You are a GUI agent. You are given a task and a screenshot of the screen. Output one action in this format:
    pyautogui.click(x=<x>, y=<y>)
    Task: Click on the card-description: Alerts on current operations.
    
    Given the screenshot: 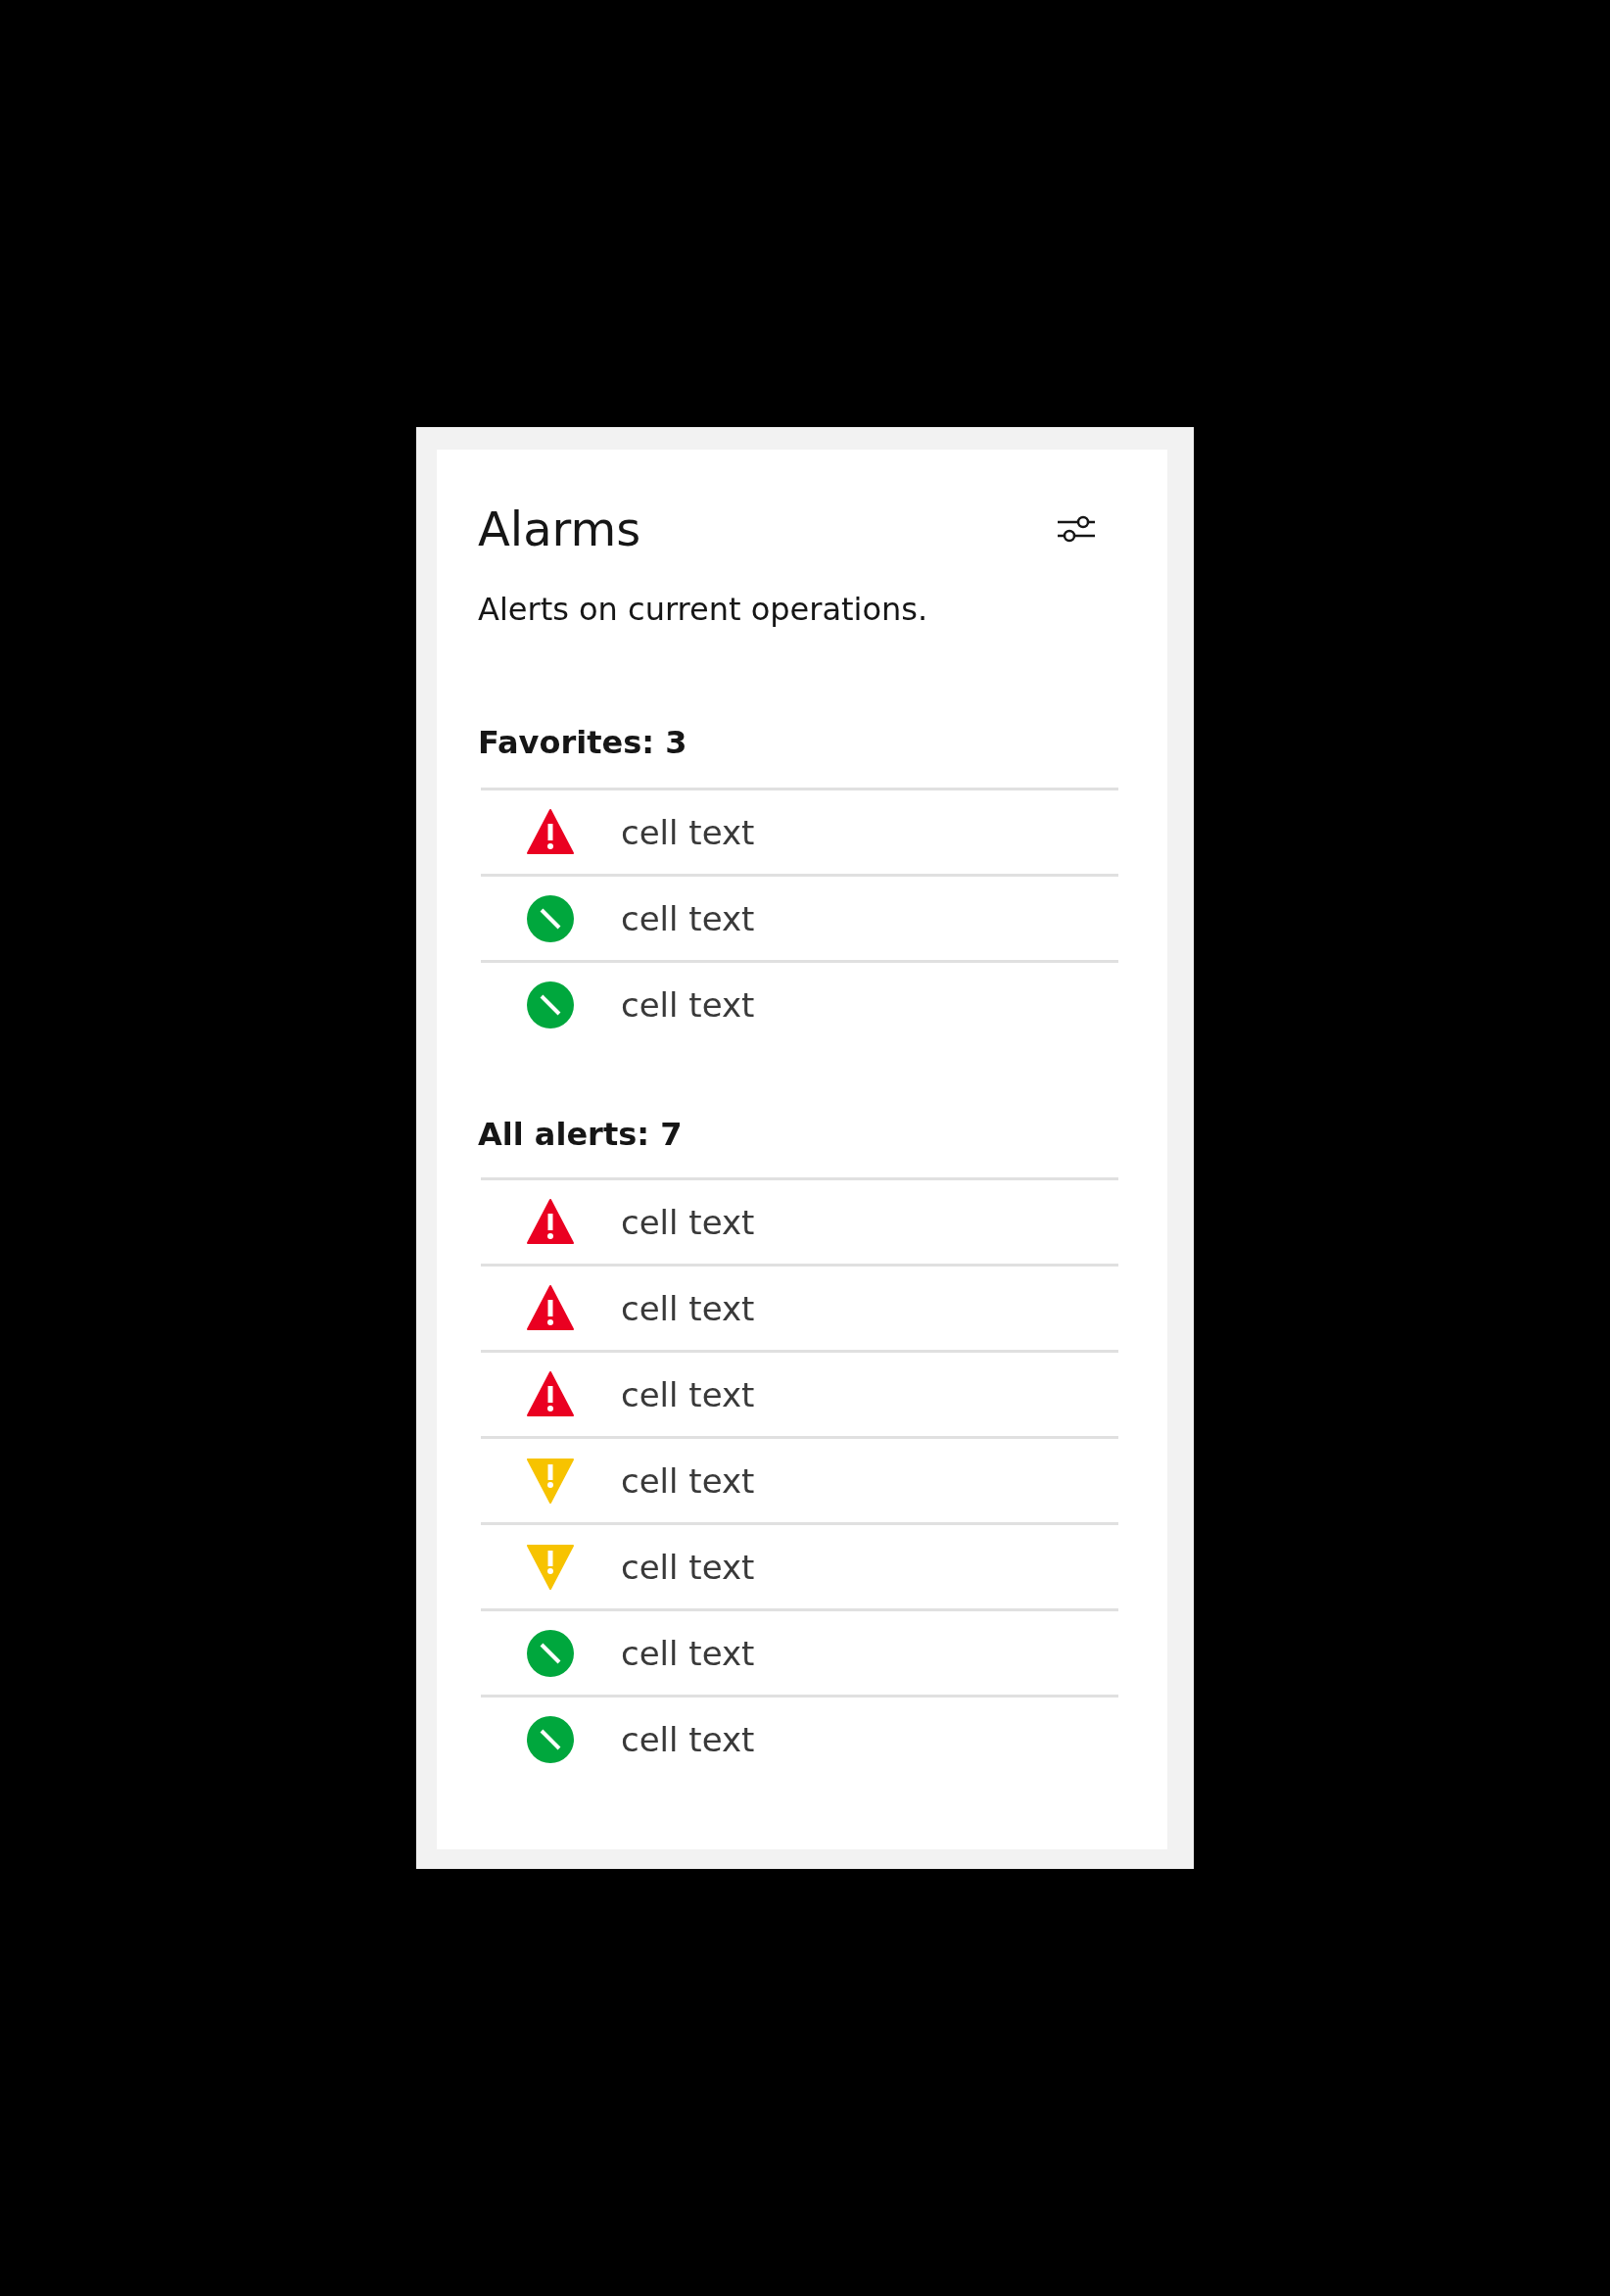 What is the action you would take?
    pyautogui.click(x=703, y=610)
    